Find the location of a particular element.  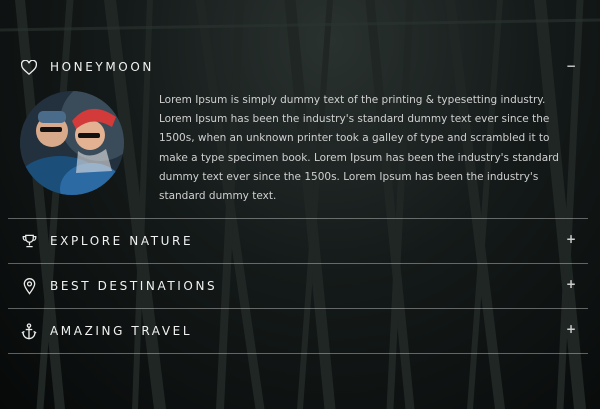

couple-photo is located at coordinates (72, 143).